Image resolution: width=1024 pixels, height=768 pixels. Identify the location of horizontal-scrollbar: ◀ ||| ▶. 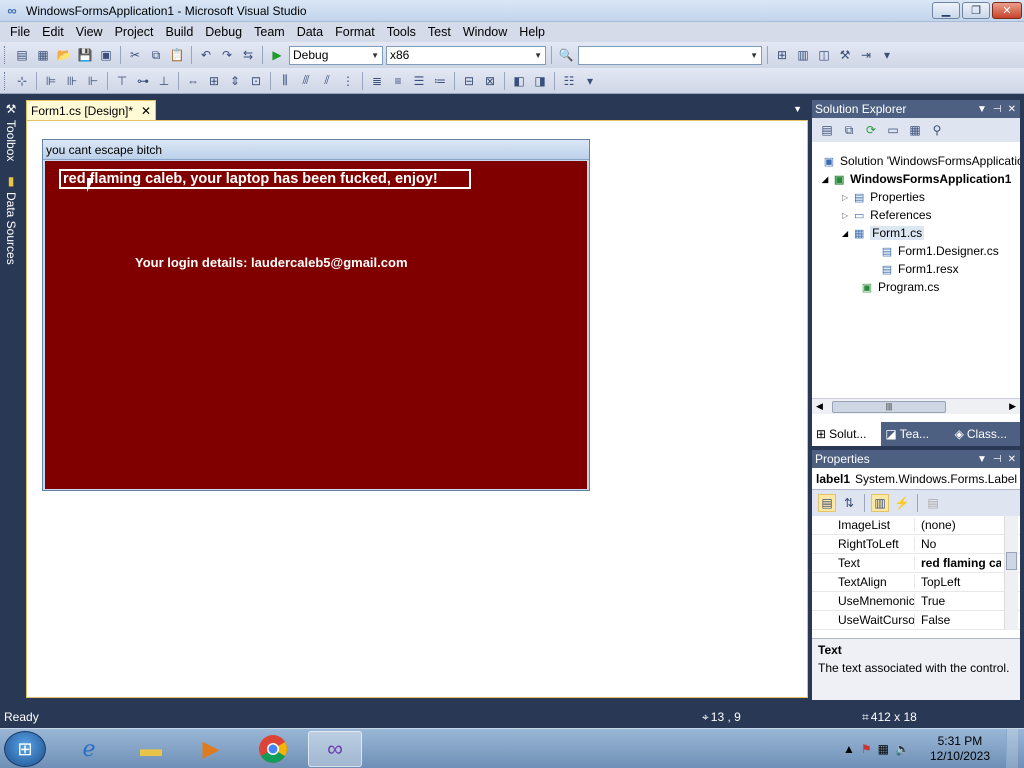
(916, 406).